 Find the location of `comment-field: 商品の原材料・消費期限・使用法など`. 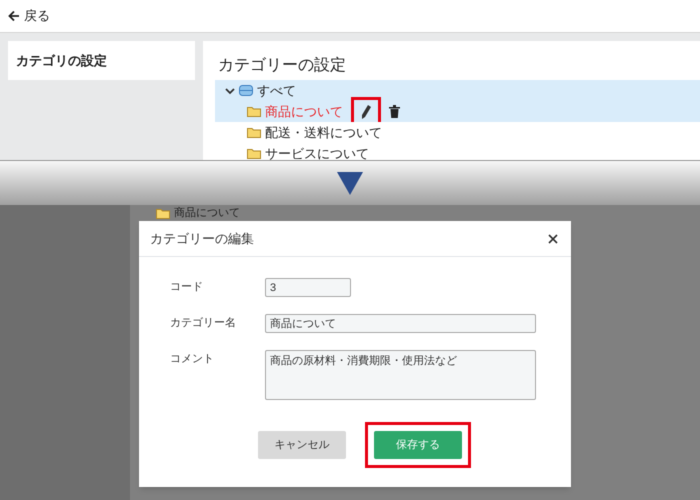

comment-field: 商品の原材料・消費期限・使用法など is located at coordinates (400, 375).